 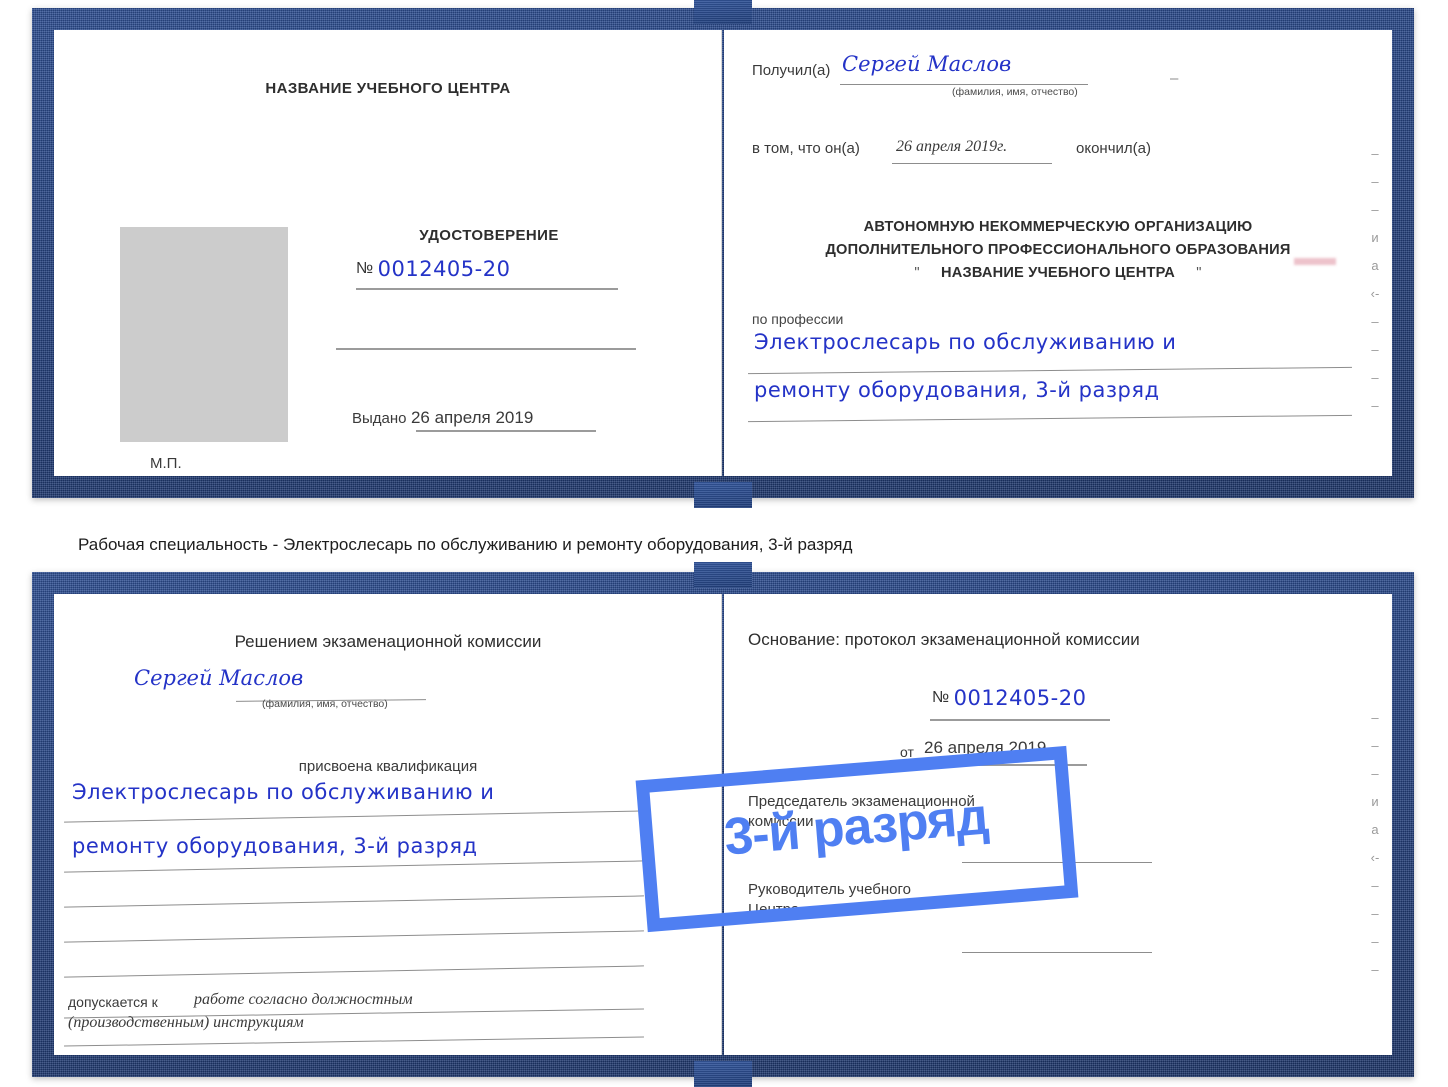 I want to click on qualification-line-2: ремонту оборудования, 3-й разряд, so click(x=275, y=846).